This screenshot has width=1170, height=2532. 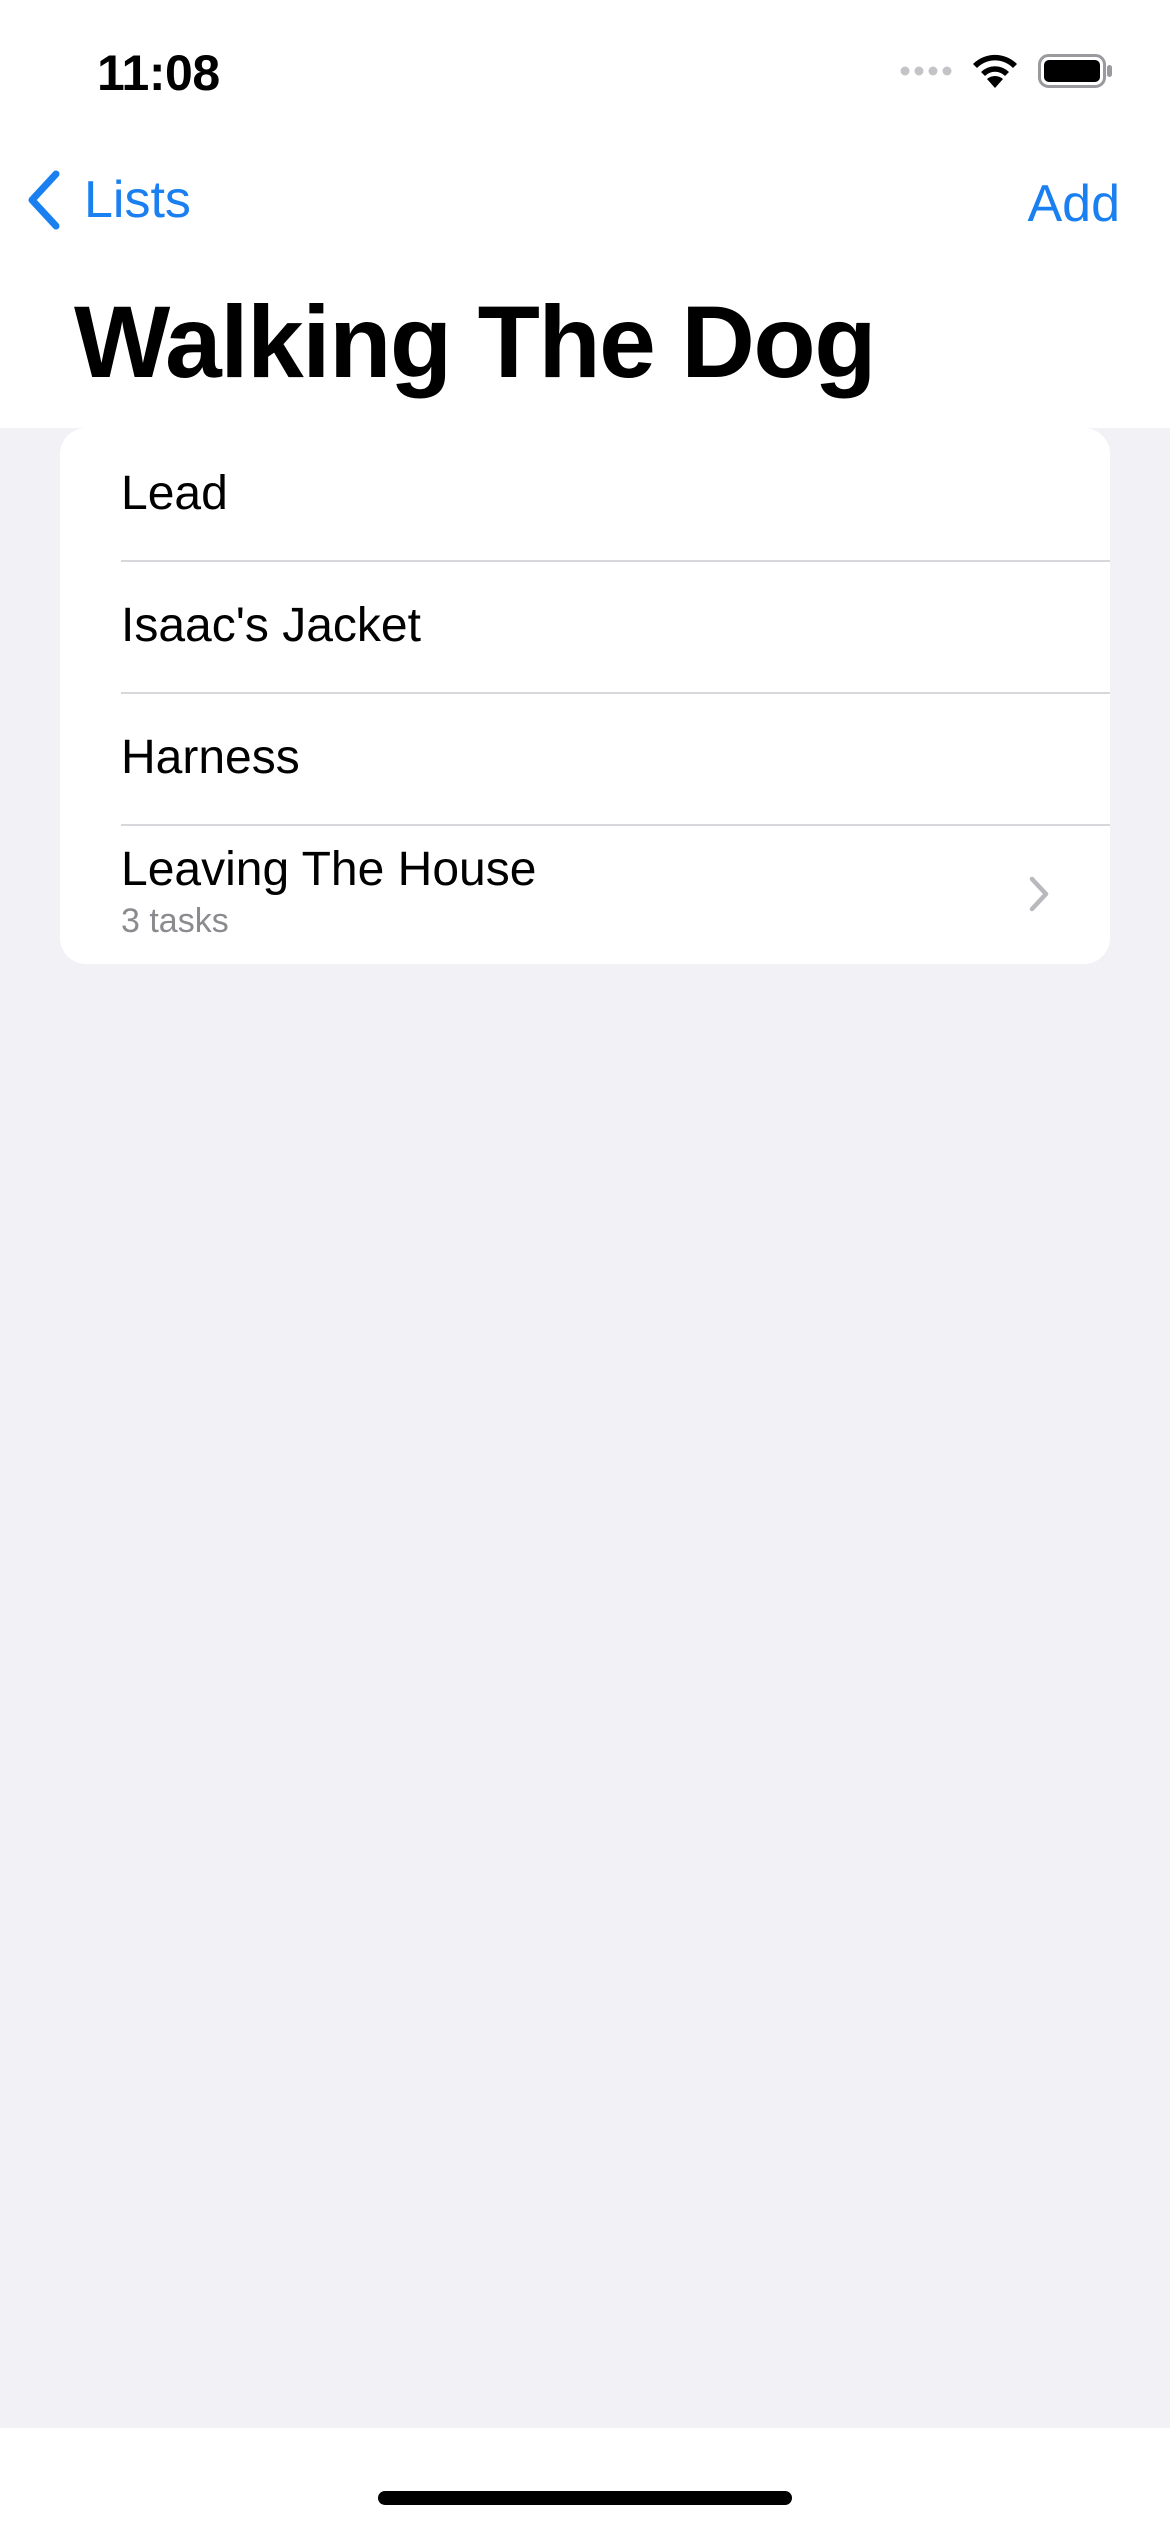 I want to click on home-indicator, so click(x=585, y=2498).